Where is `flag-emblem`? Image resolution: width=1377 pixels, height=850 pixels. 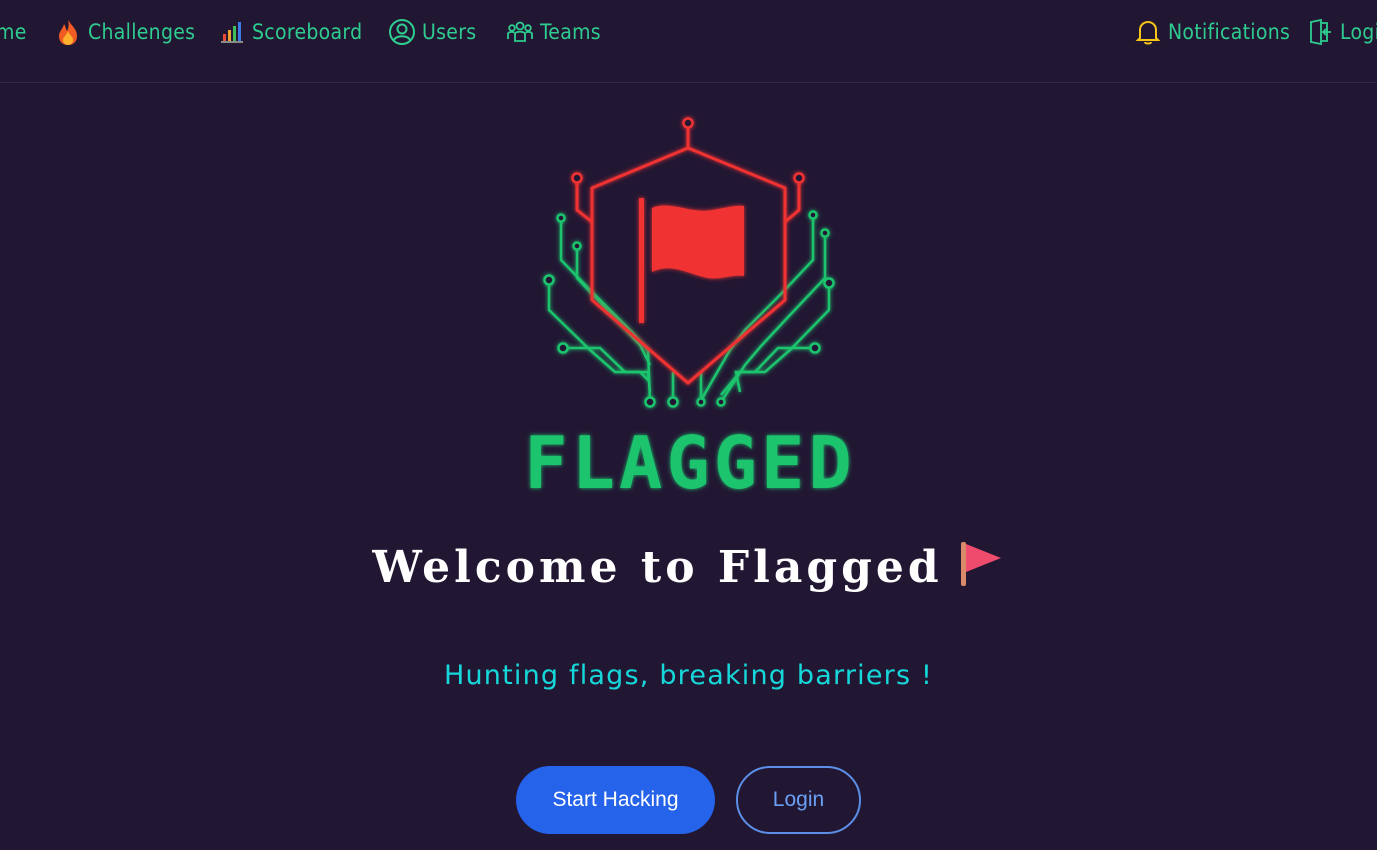 flag-emblem is located at coordinates (691, 260).